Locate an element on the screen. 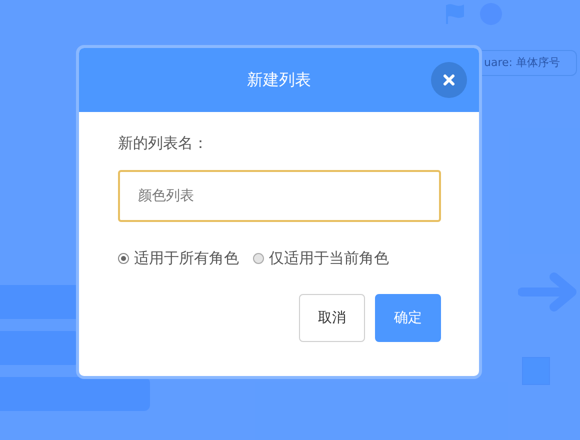 The image size is (580, 440). name-input-field: 颜色列表 is located at coordinates (279, 196).